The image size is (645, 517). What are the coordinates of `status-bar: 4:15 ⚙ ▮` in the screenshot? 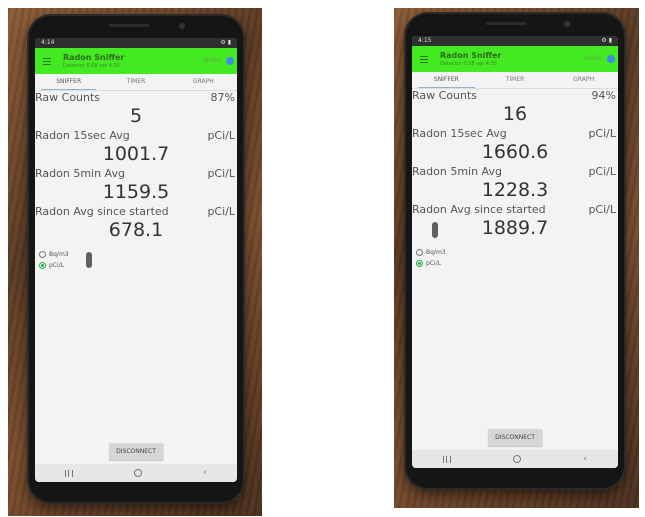 It's located at (515, 41).